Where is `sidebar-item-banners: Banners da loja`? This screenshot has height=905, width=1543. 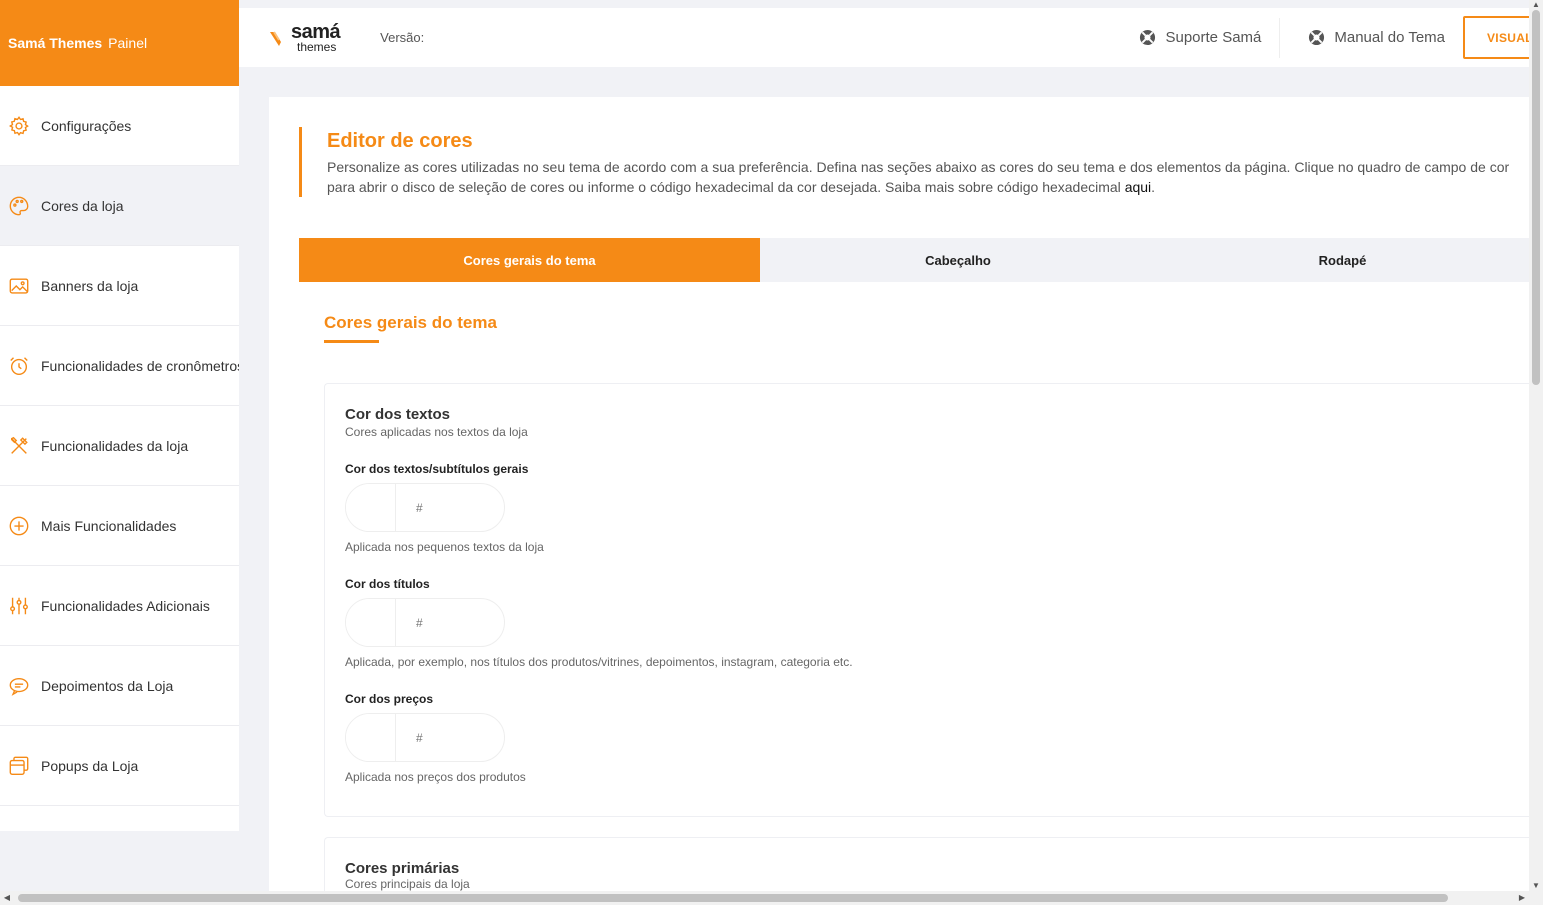
sidebar-item-banners: Banners da loja is located at coordinates (119, 286).